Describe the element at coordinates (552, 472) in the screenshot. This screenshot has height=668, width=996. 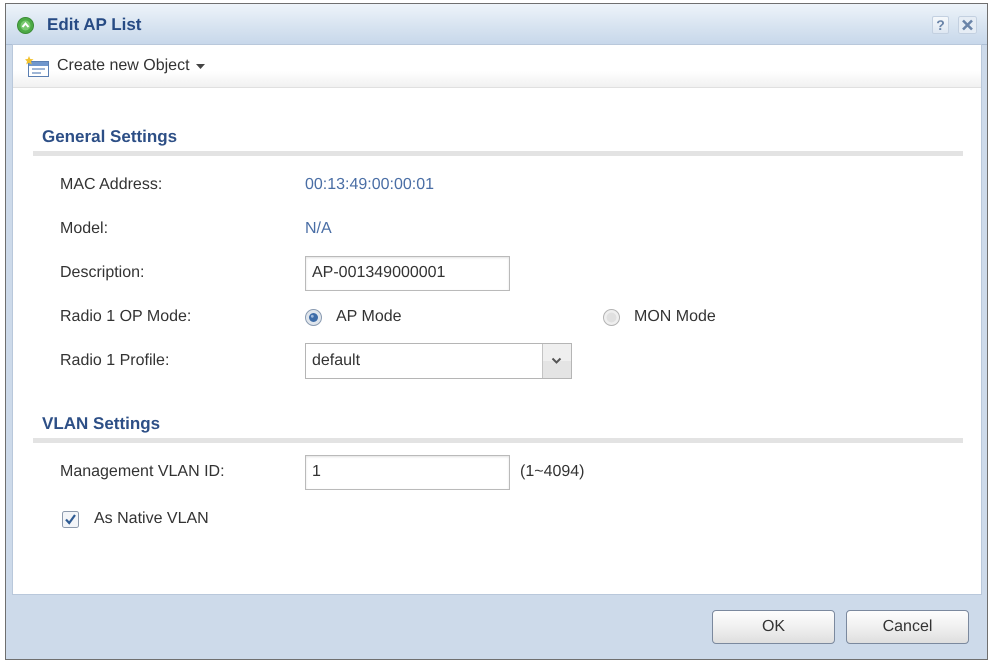
I see `range-hint: (1~4094)` at that location.